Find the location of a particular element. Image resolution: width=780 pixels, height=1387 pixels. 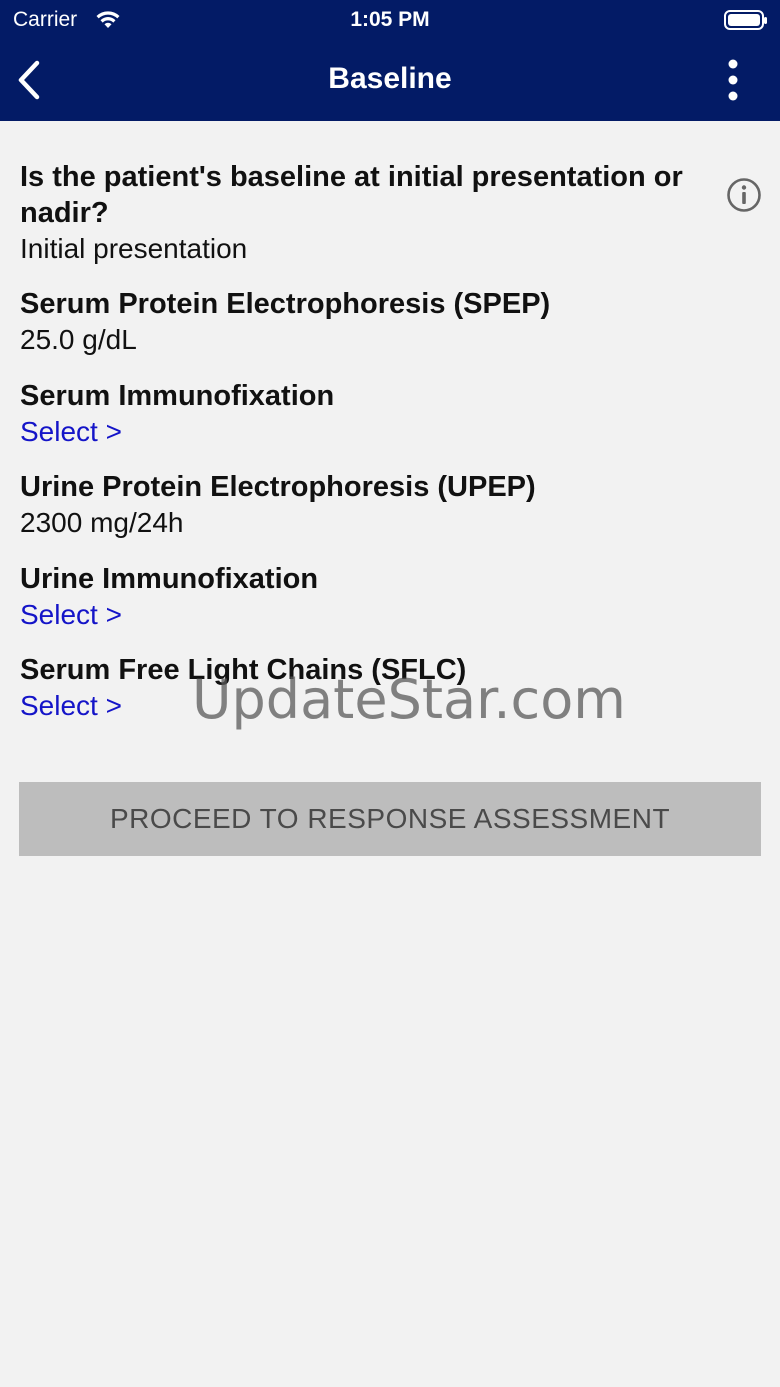

status-bar: Carrier 1:05 PM is located at coordinates (390, 20).